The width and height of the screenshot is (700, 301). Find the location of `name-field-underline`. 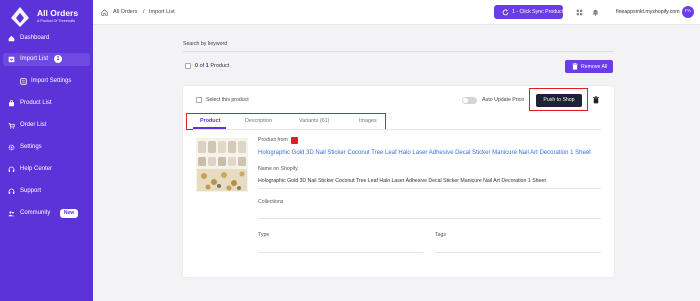

name-field-underline is located at coordinates (429, 188).